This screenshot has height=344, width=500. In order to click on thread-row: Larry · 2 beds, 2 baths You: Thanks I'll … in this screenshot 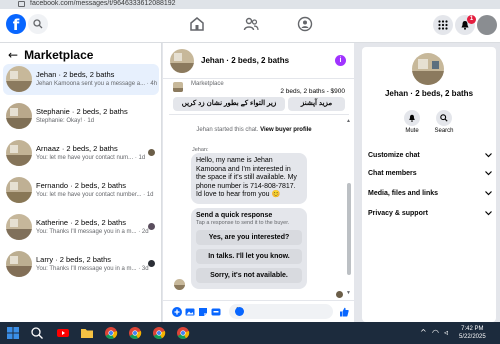, I will do `click(81, 264)`.